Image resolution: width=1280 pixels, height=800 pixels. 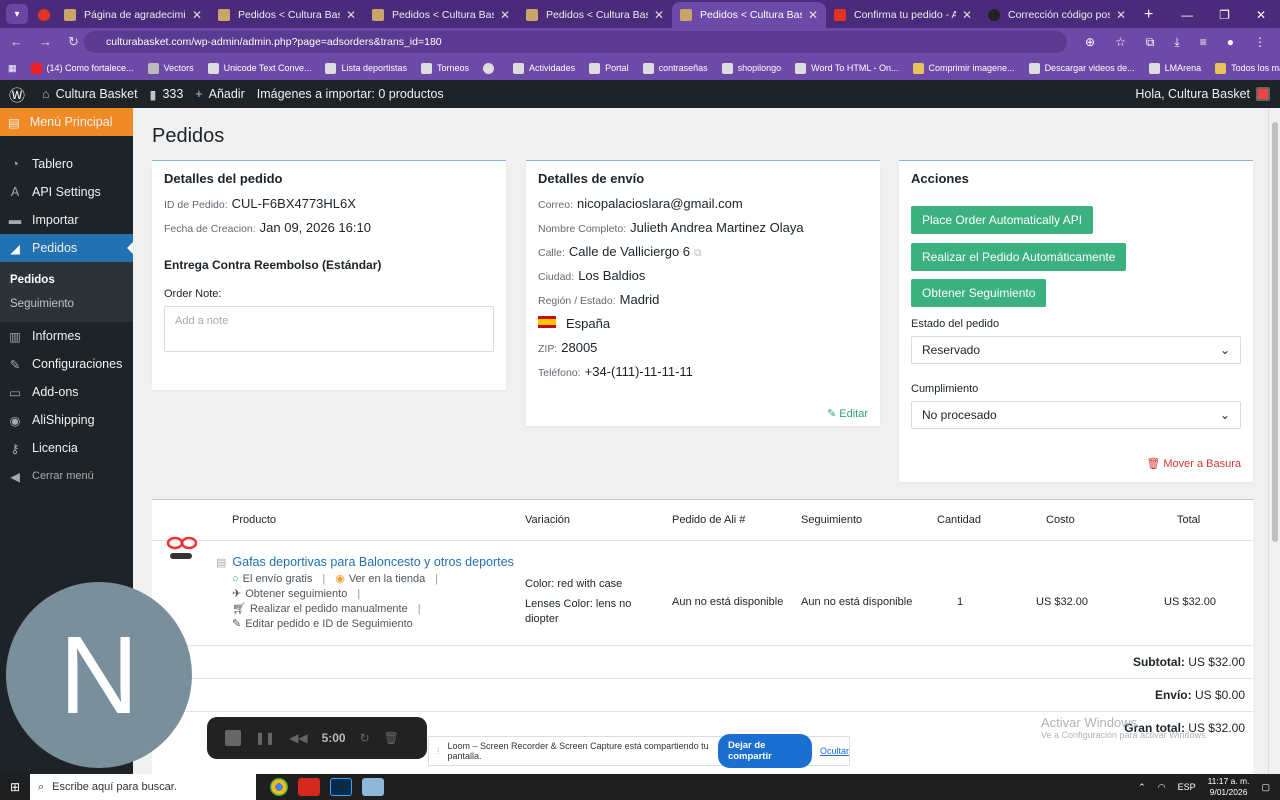 What do you see at coordinates (66, 392) in the screenshot?
I see `sidebar-item-addons: ▭ Add-ons` at bounding box center [66, 392].